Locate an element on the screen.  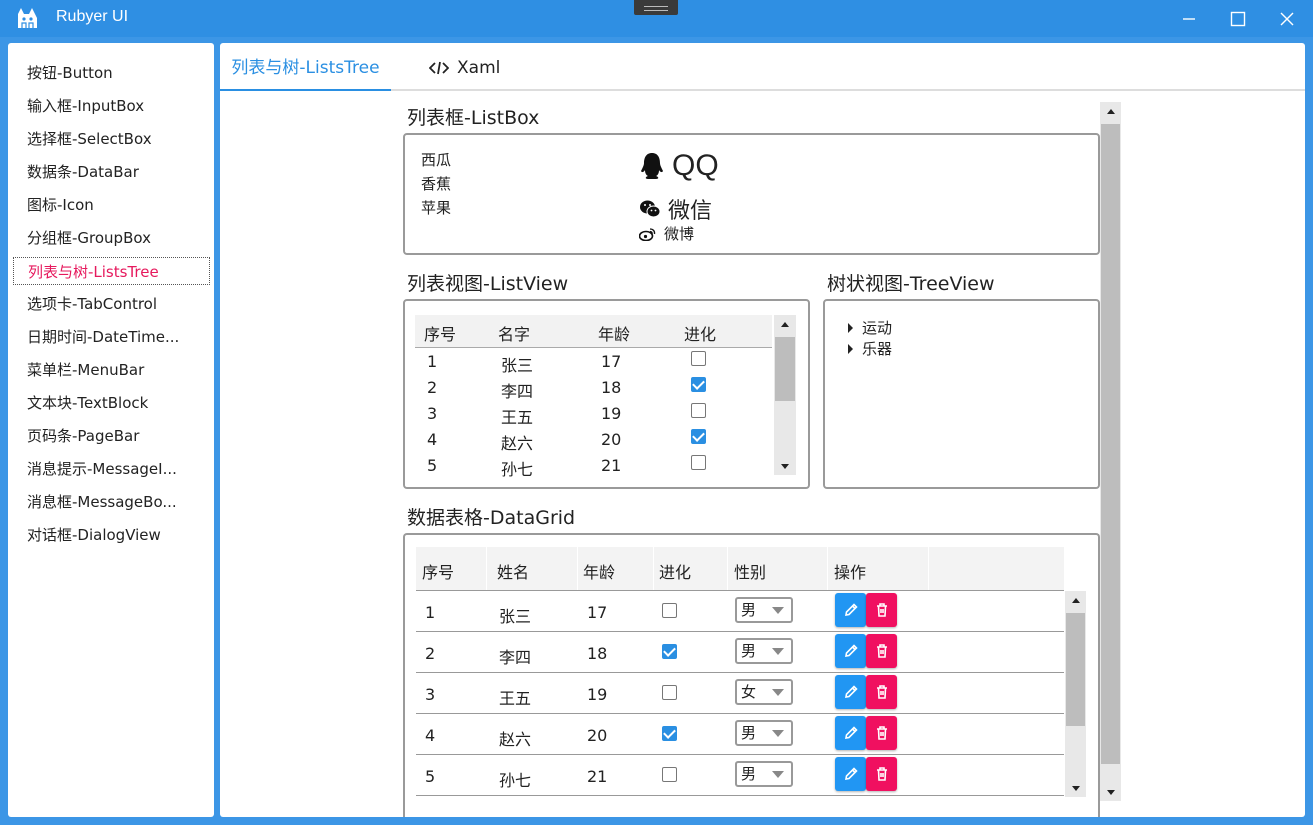
gender-select: 女 is located at coordinates (764, 692).